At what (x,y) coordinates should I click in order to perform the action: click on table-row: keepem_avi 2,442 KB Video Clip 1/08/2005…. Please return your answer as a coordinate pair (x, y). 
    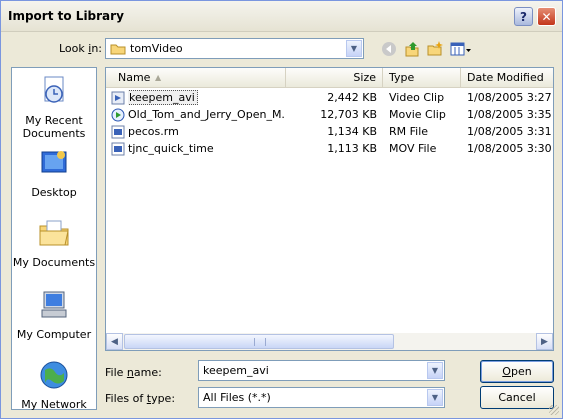
    Looking at the image, I should click on (329, 98).